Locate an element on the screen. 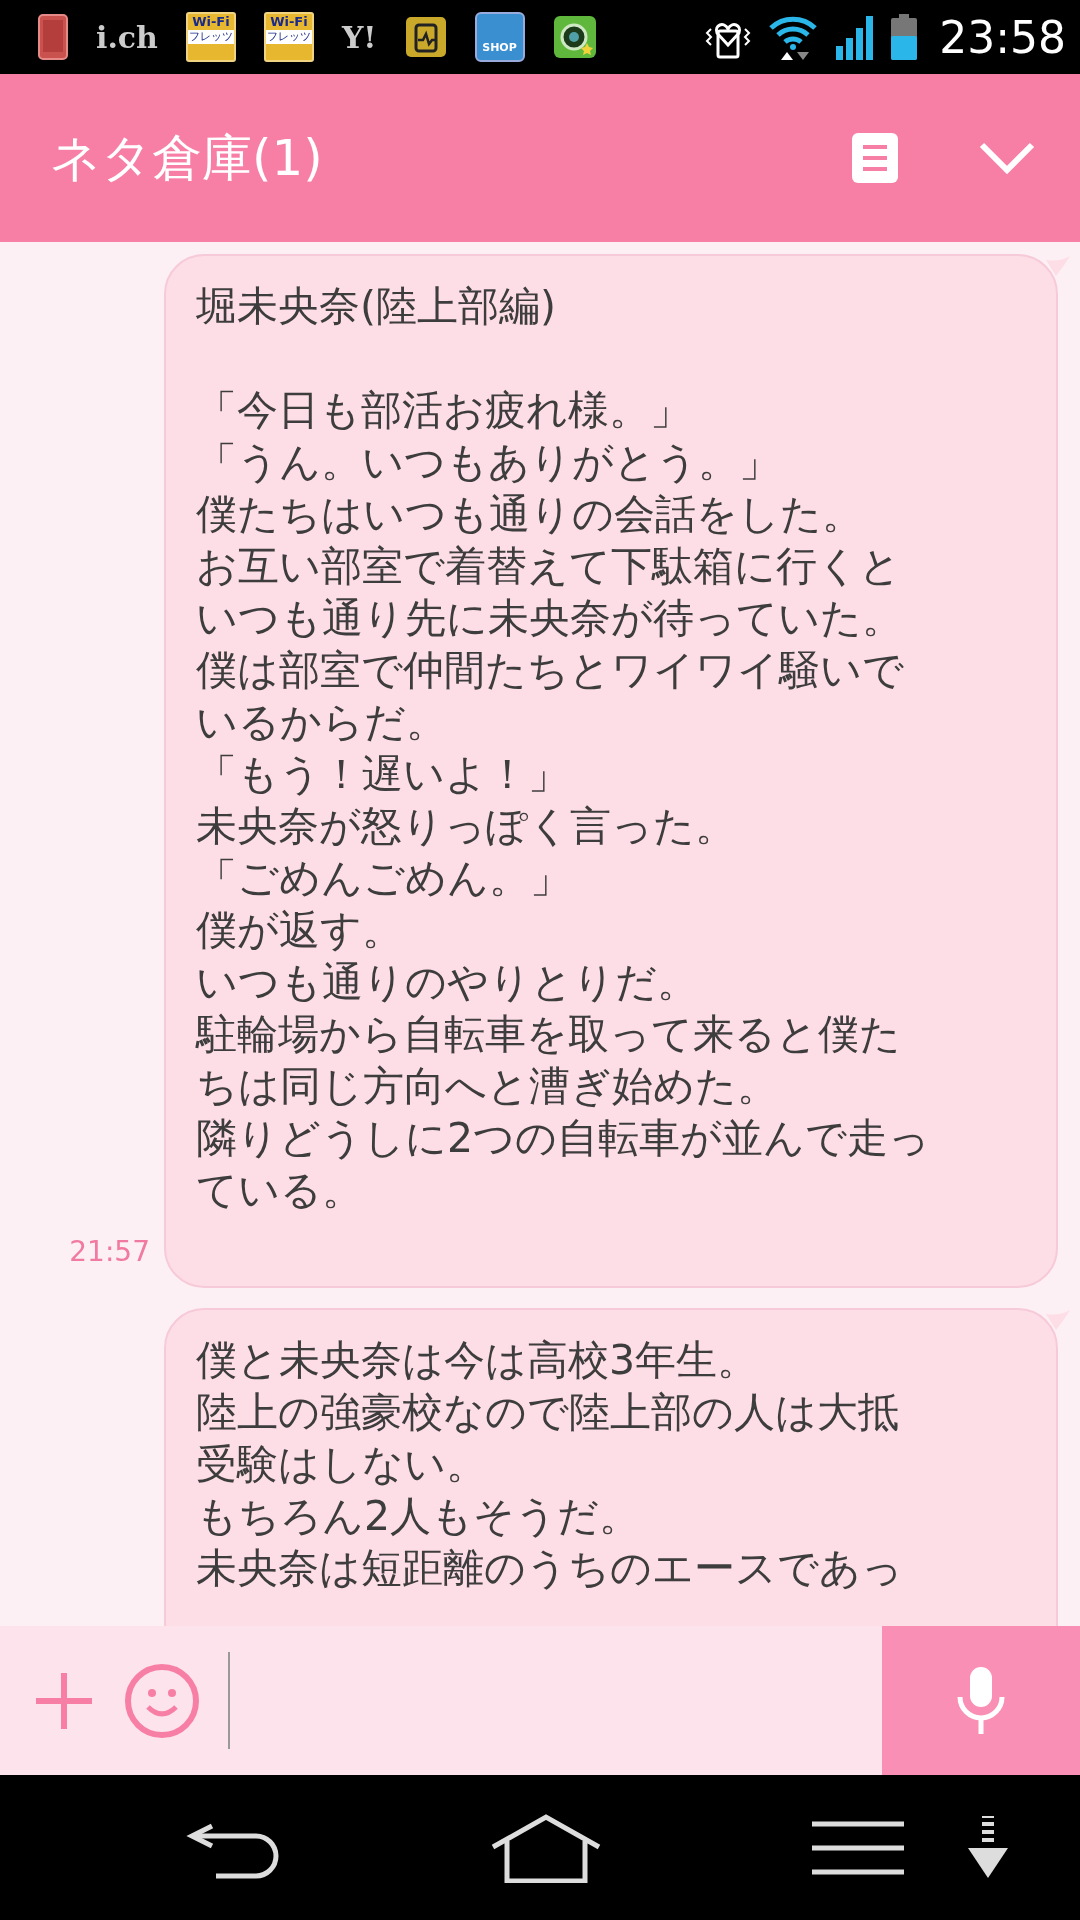 The image size is (1080, 1920). message-line: ている。 is located at coordinates (279, 1190).